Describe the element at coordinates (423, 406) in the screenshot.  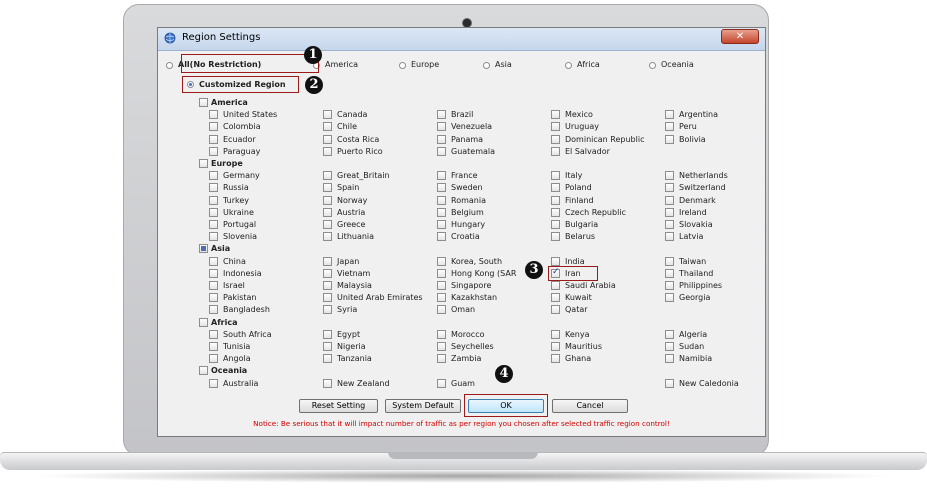
I see `system-default-button: System Default` at that location.